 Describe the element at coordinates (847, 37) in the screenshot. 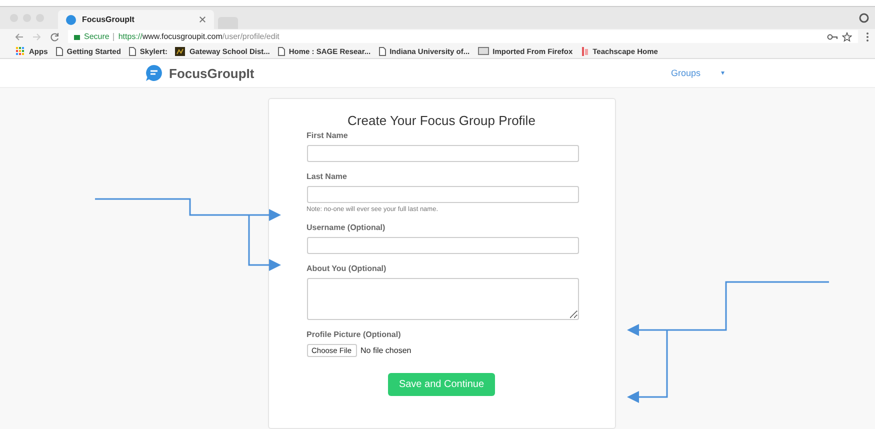

I see `star-icon` at that location.